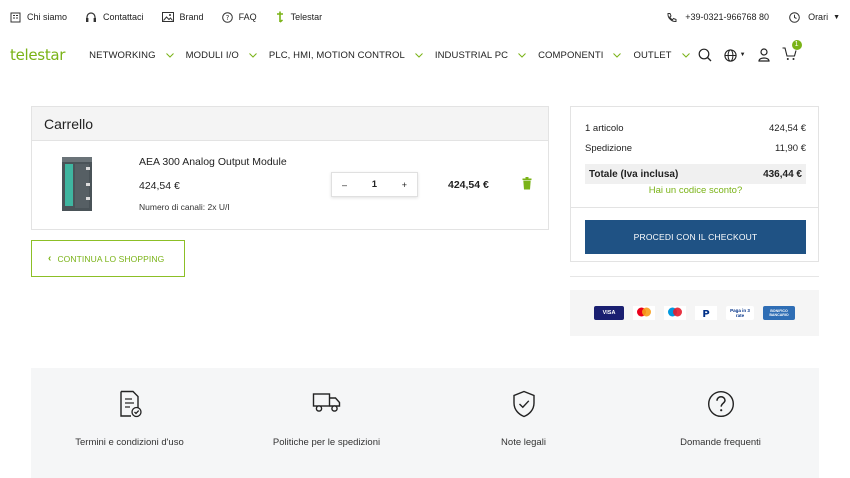  I want to click on hours-label: Orari, so click(818, 17).